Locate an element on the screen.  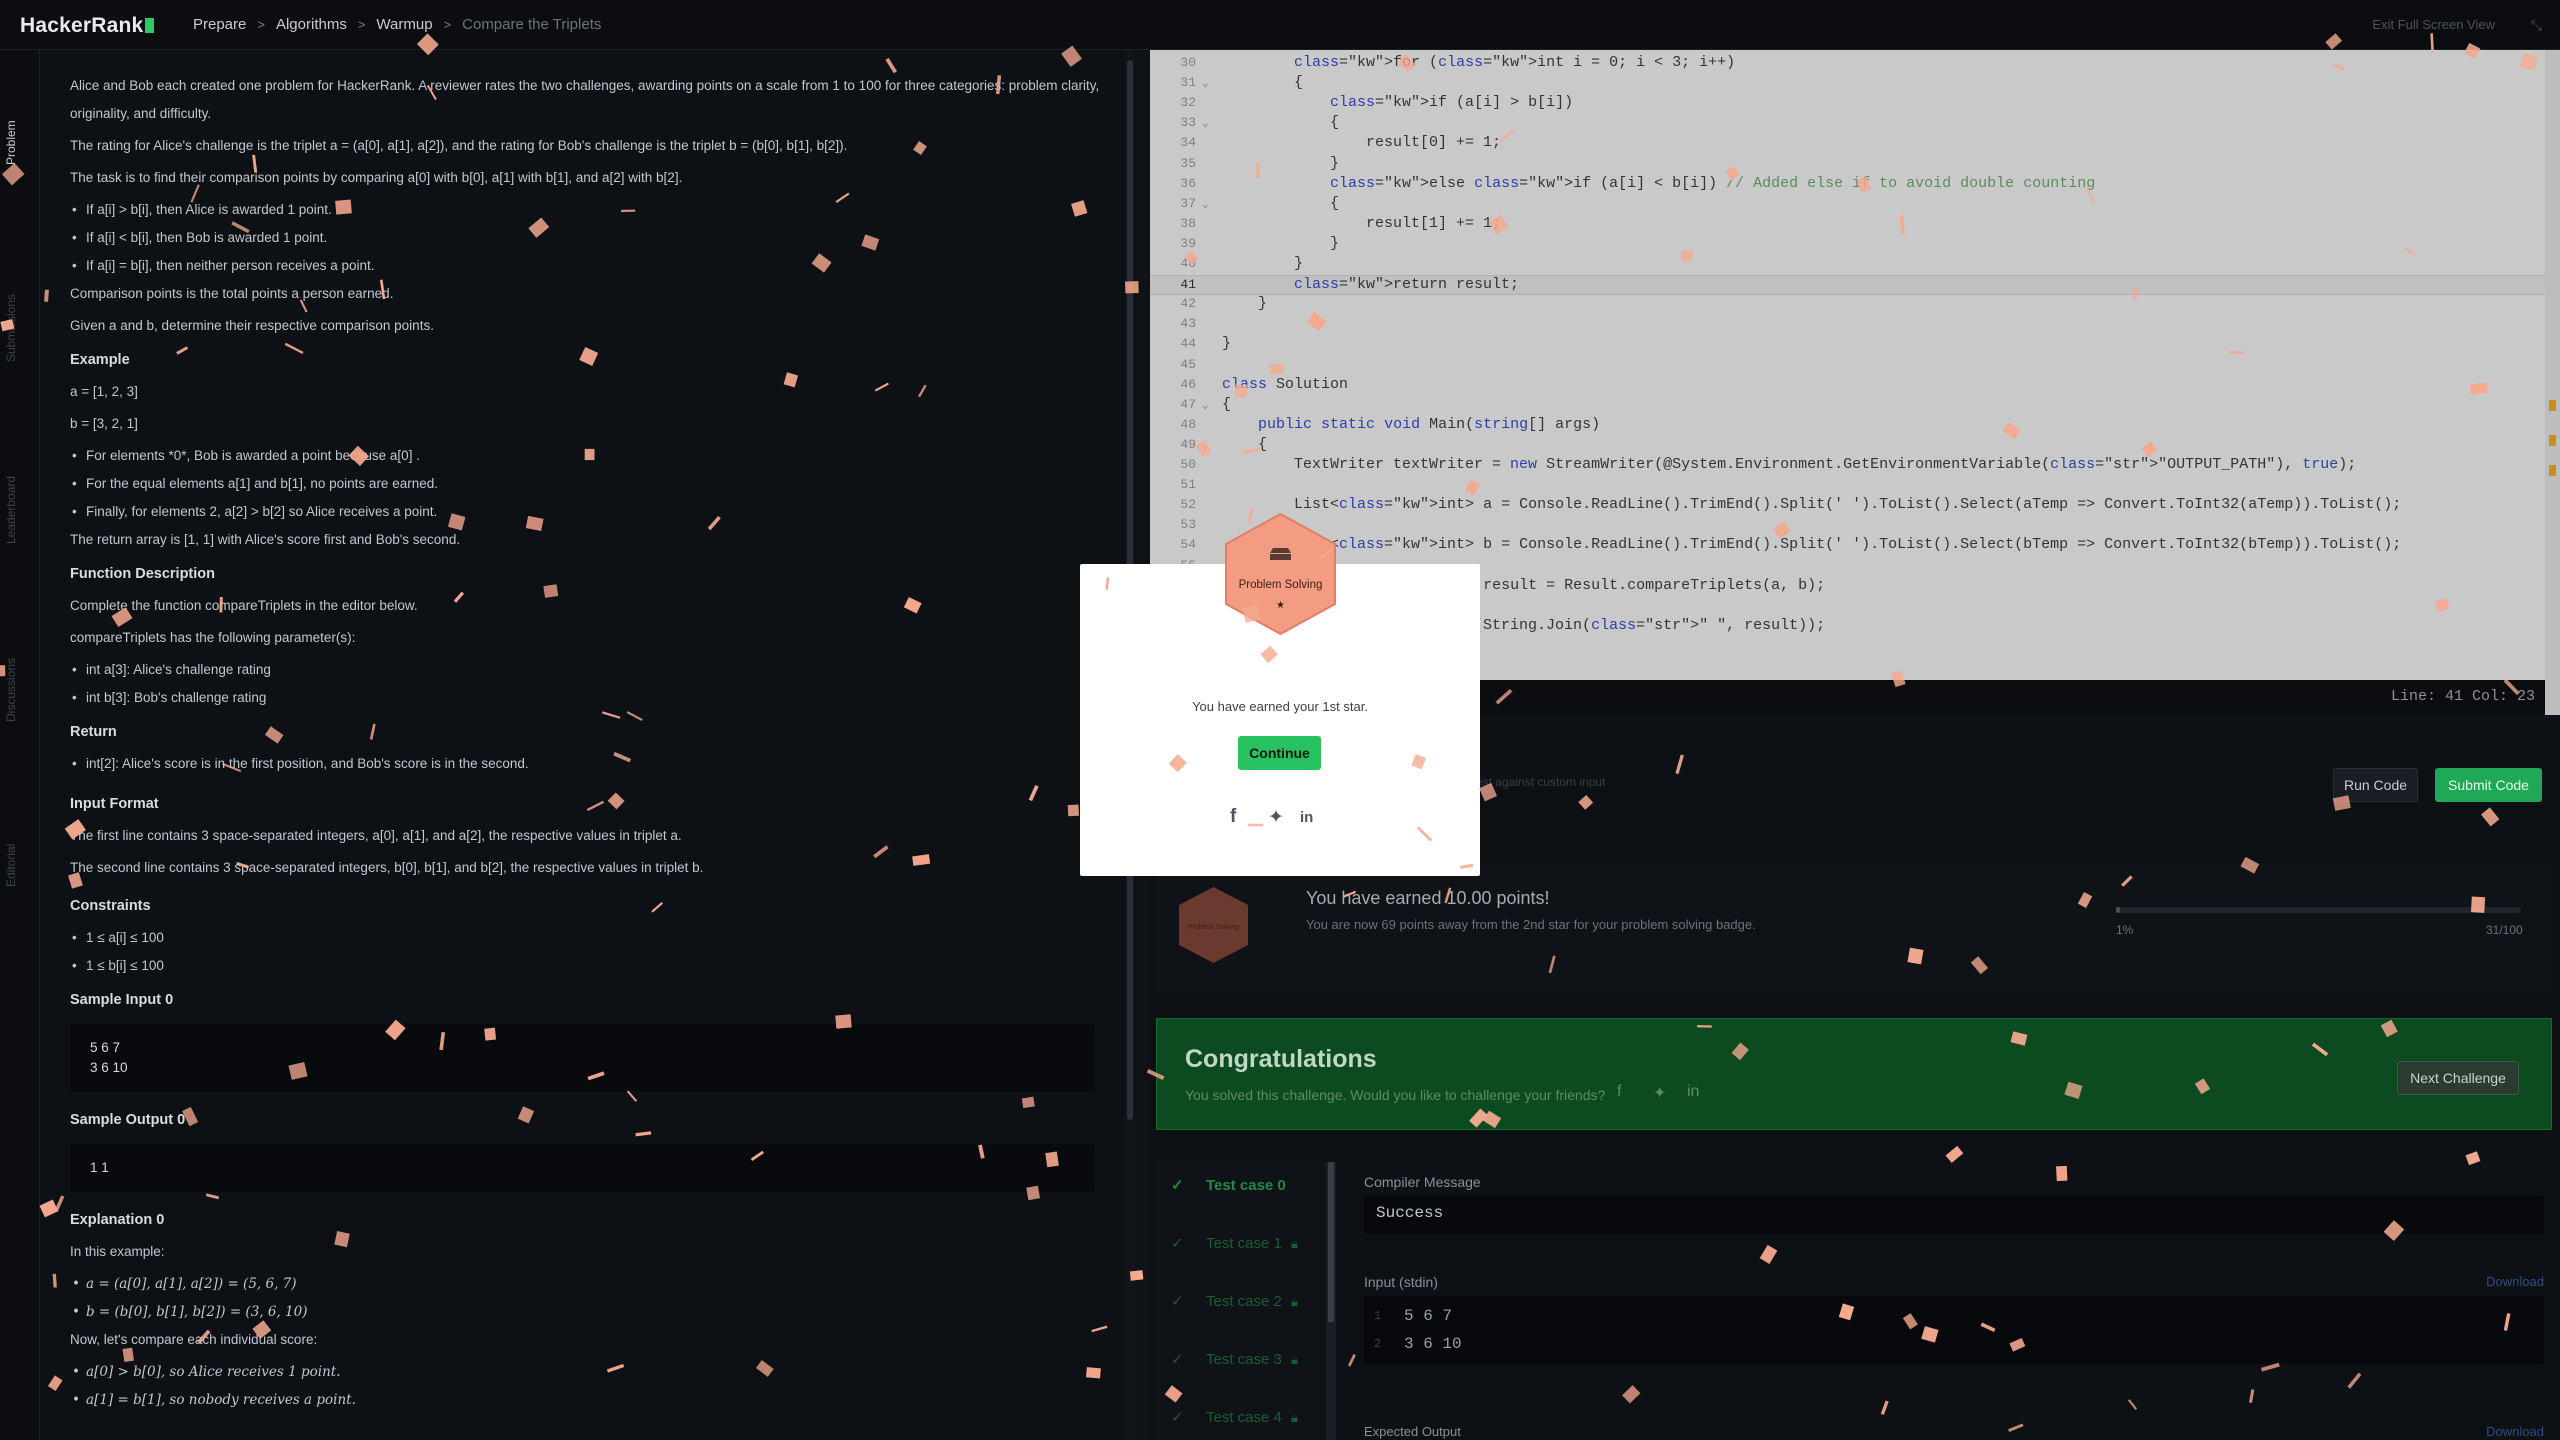
section-heading: Input Format is located at coordinates (114, 804).